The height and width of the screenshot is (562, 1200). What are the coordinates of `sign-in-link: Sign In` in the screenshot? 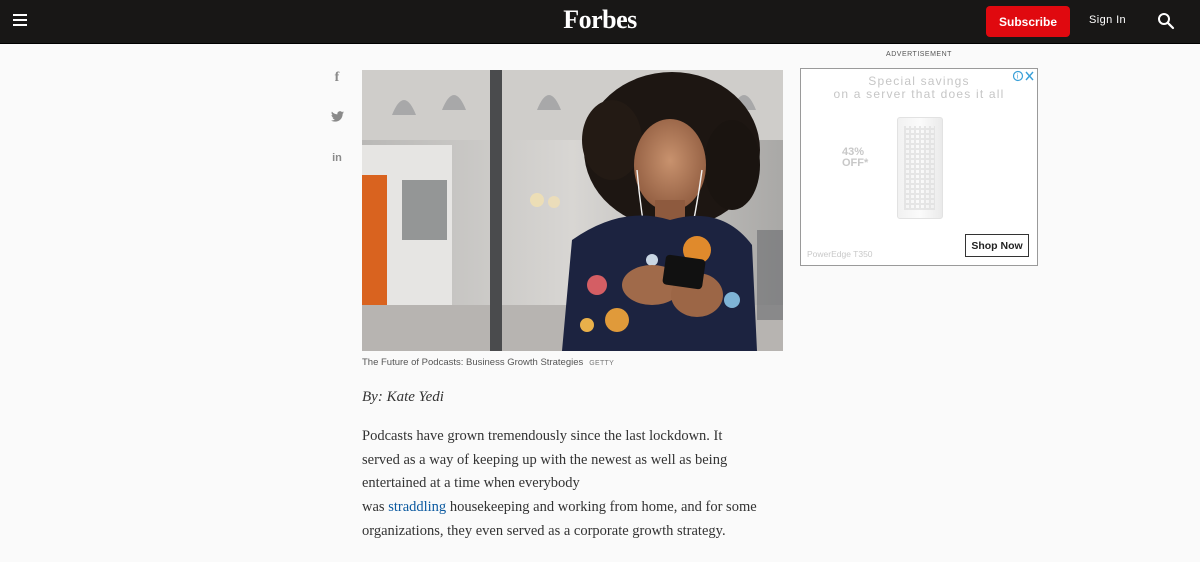 It's located at (1107, 20).